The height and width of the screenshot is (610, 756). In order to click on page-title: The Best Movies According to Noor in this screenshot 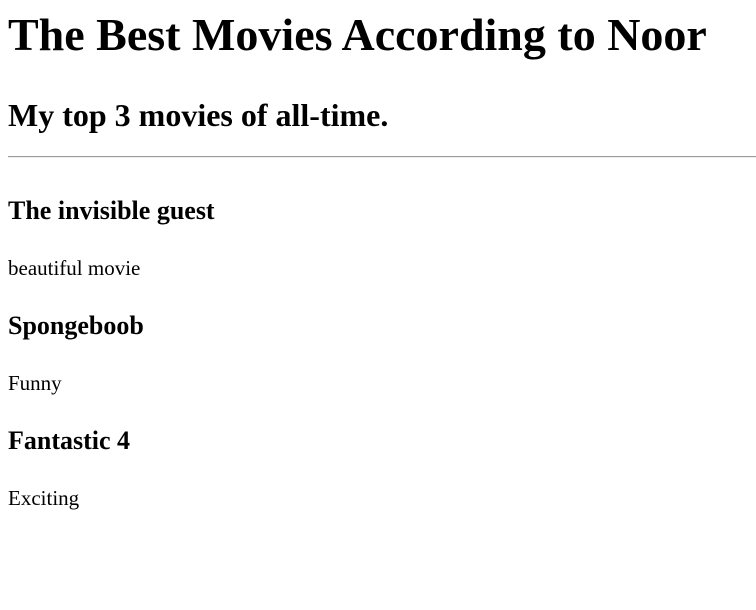, I will do `click(357, 34)`.